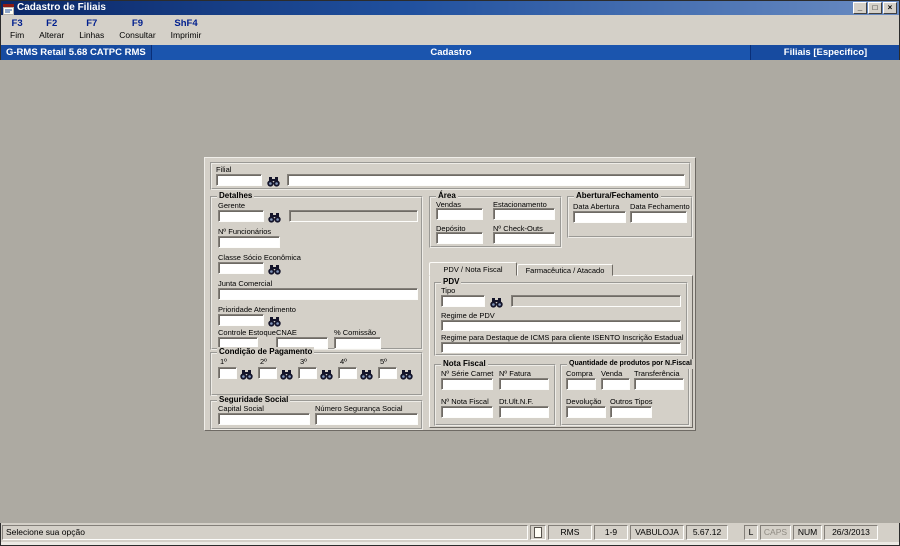 This screenshot has height=546, width=900. I want to click on filial-code-input, so click(239, 180).